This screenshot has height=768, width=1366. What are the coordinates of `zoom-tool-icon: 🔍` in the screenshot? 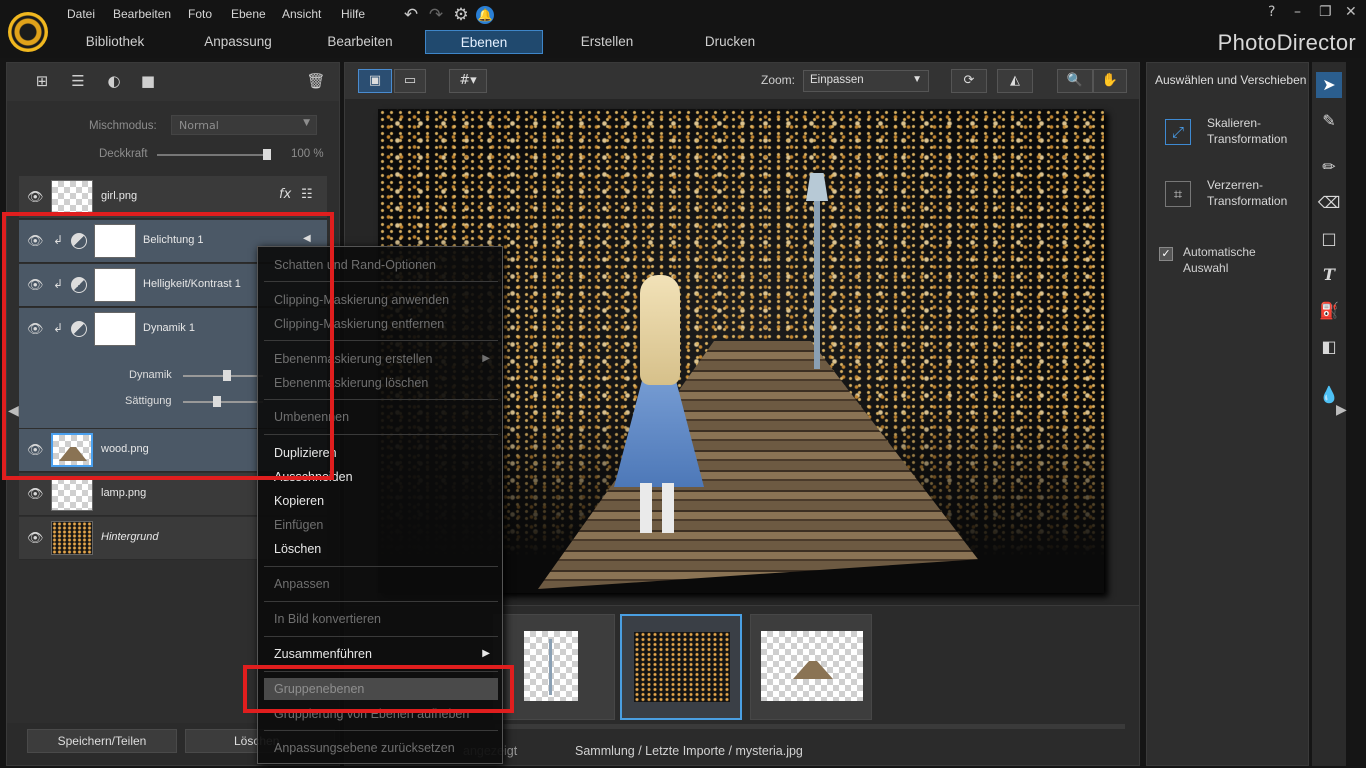 It's located at (1075, 81).